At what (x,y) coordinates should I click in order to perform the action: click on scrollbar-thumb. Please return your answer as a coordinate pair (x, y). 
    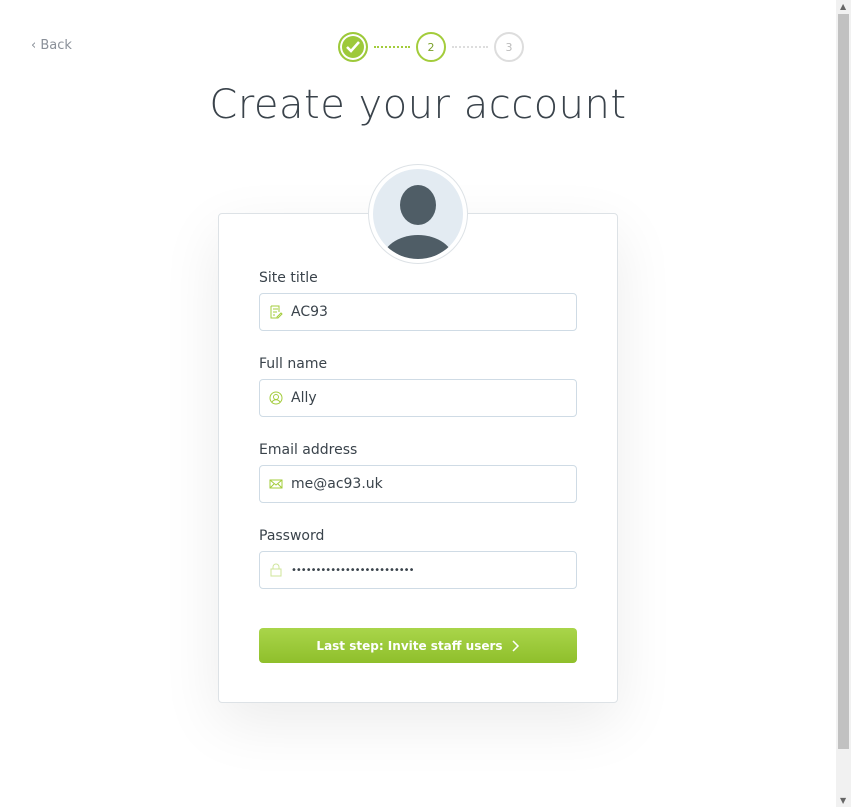
    Looking at the image, I should click on (843, 381).